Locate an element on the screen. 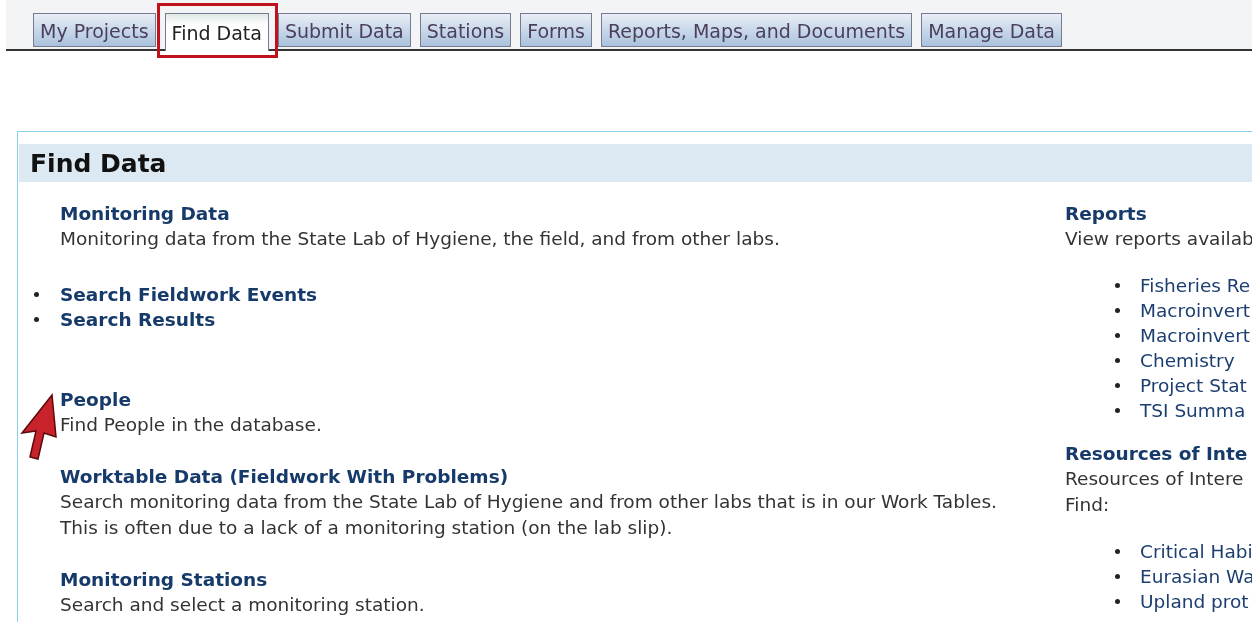 Image resolution: width=1252 pixels, height=622 pixels. nav-tab: Find Data is located at coordinates (216, 32).